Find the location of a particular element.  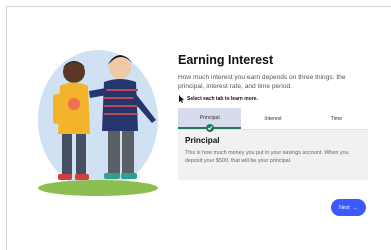

tab-time-label: Time is located at coordinates (336, 118).